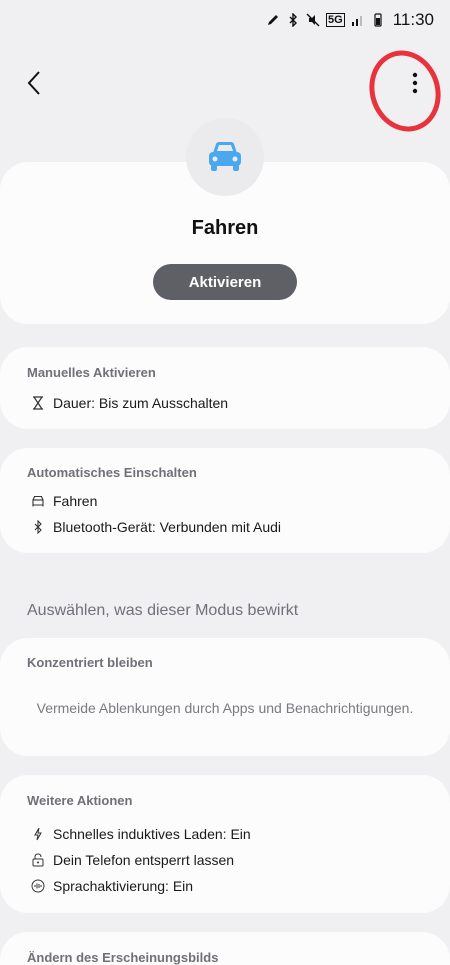  Describe the element at coordinates (335, 20) in the screenshot. I see `network-badge: 5G` at that location.